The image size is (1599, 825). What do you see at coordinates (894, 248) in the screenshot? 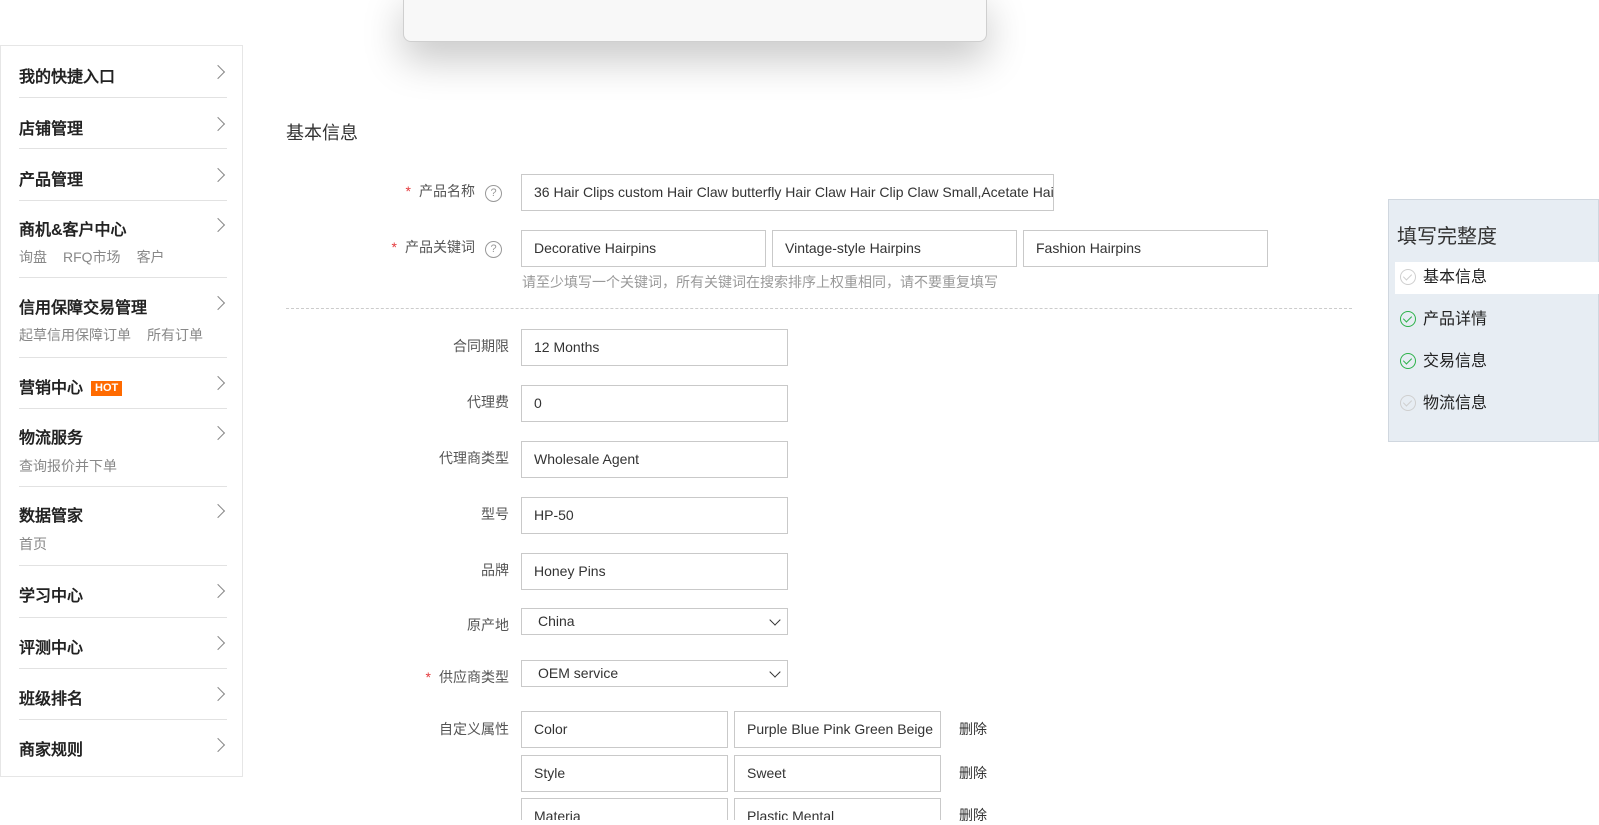
I see `keyword-input-2: Vintage-style Hairpins` at bounding box center [894, 248].